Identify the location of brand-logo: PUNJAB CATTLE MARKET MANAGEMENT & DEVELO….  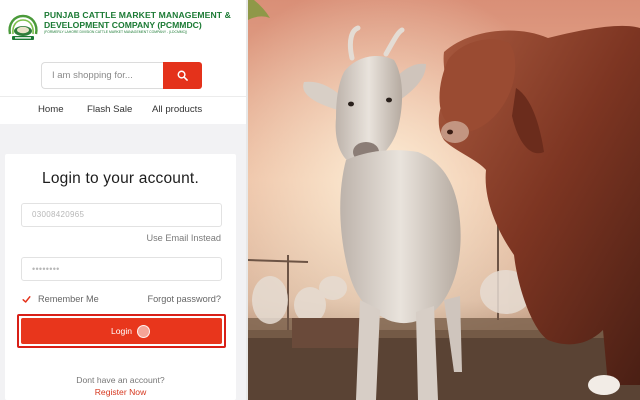
(118, 27).